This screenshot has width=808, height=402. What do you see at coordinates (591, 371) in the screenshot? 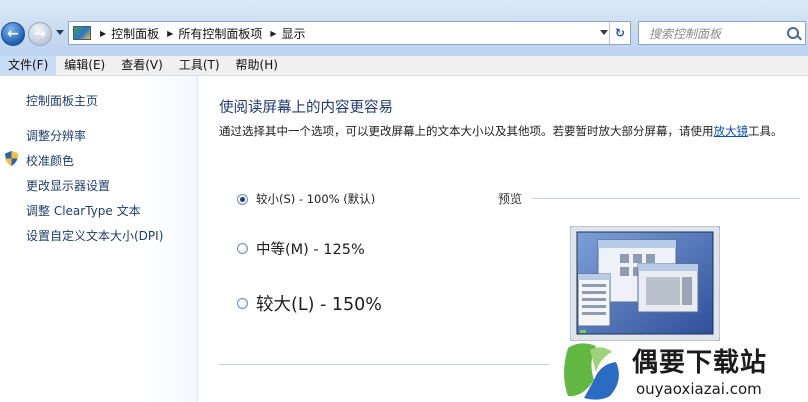
I see `watermark-logo-icon` at bounding box center [591, 371].